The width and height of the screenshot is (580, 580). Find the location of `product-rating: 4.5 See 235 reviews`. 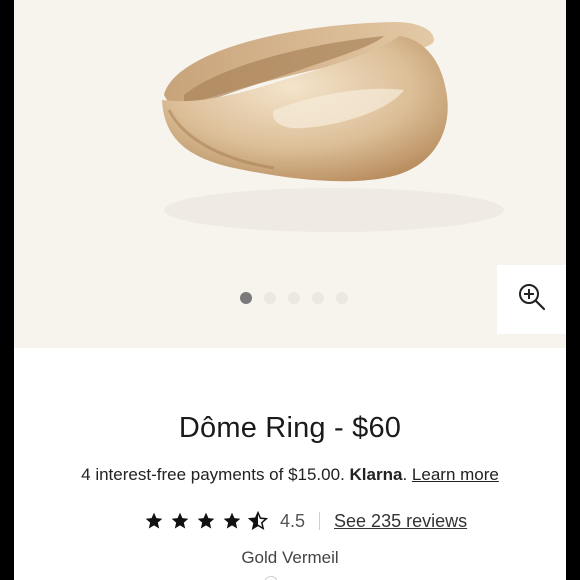

product-rating: 4.5 See 235 reviews is located at coordinates (305, 521).